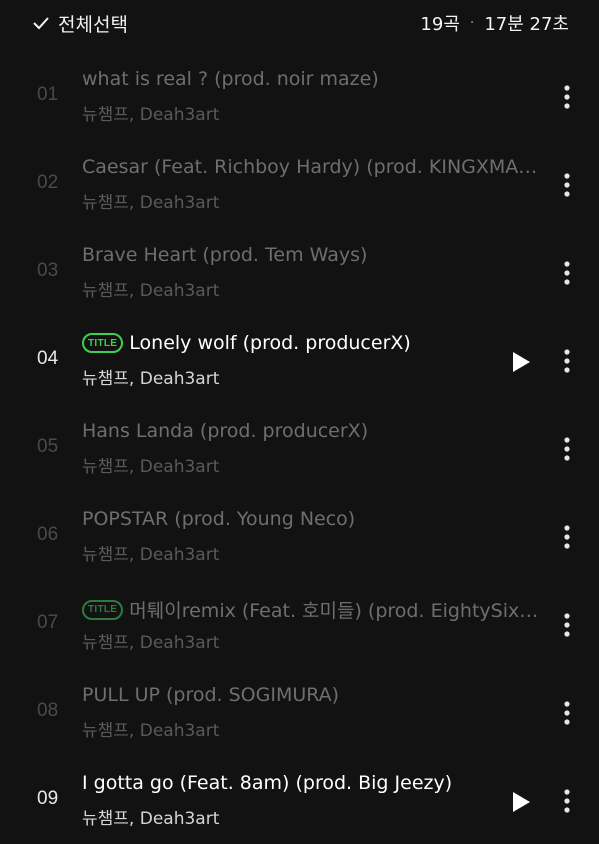  Describe the element at coordinates (48, 710) in the screenshot. I see `track-number: 08` at that location.